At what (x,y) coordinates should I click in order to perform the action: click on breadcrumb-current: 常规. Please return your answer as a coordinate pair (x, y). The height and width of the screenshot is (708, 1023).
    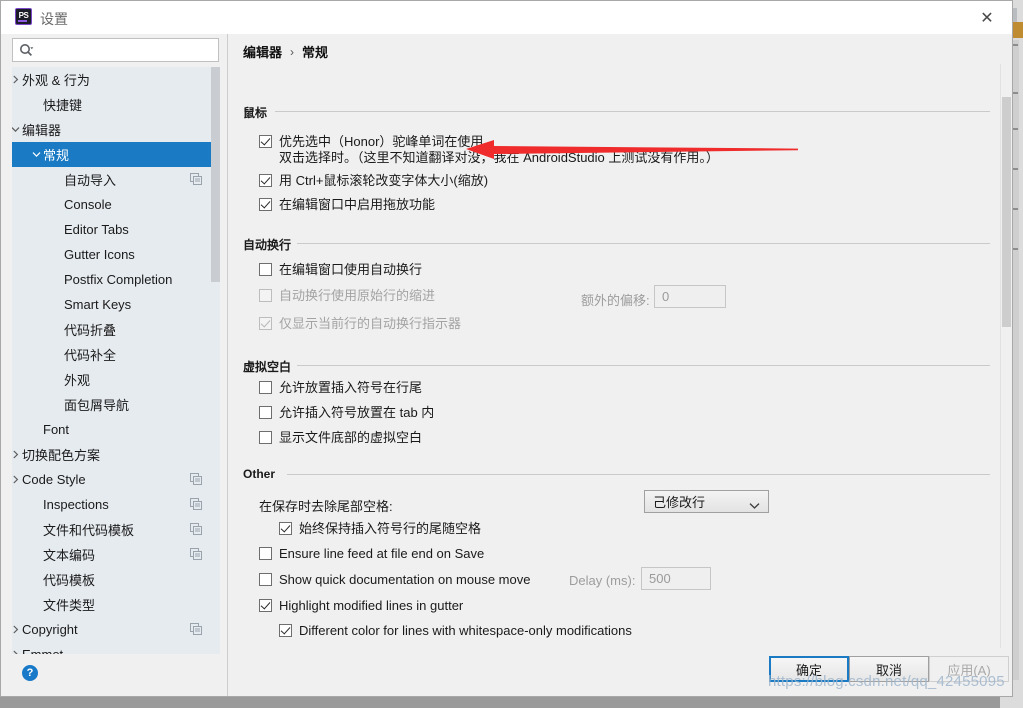
    Looking at the image, I should click on (315, 52).